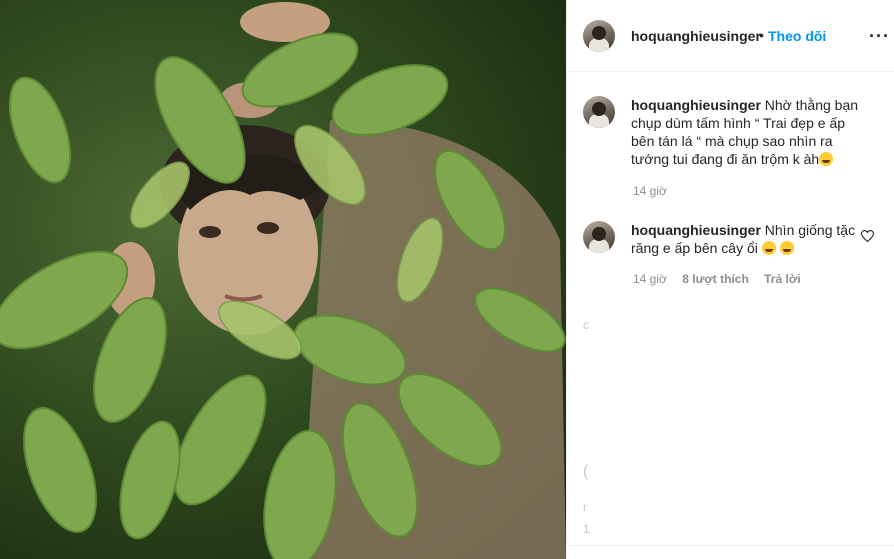  Describe the element at coordinates (585, 507) in the screenshot. I see `faded-element: r` at that location.